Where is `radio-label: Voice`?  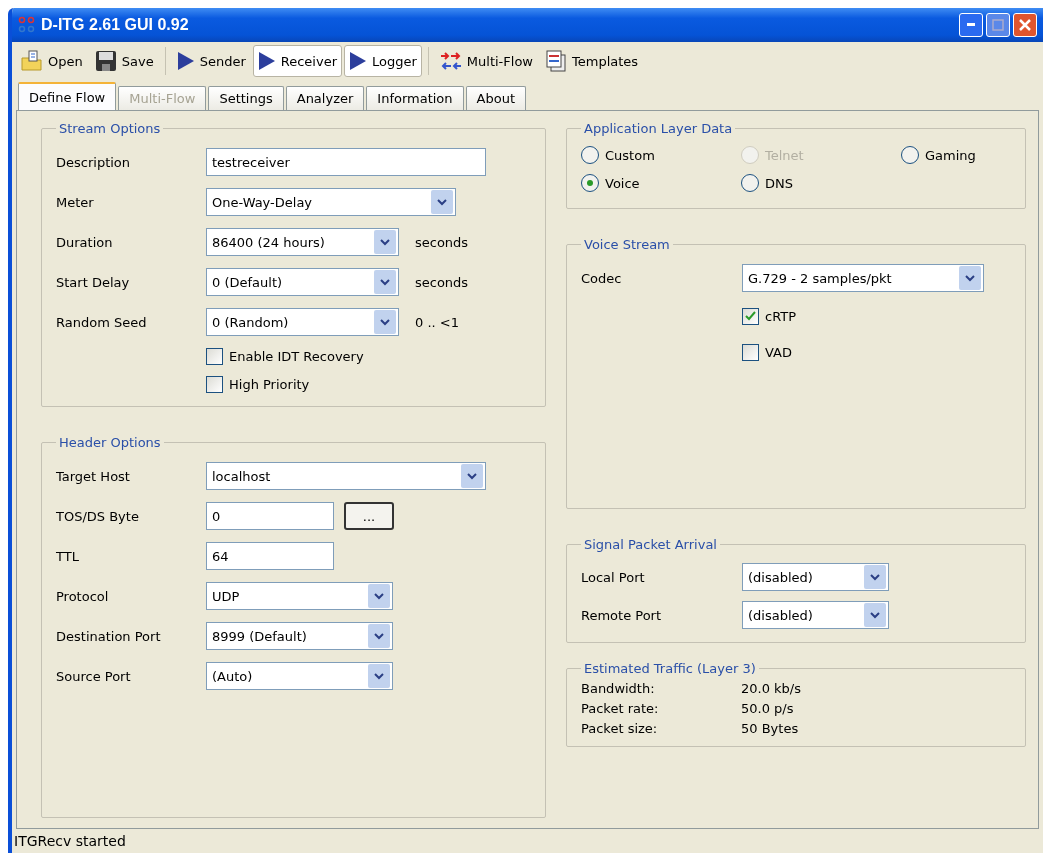
radio-label: Voice is located at coordinates (622, 183).